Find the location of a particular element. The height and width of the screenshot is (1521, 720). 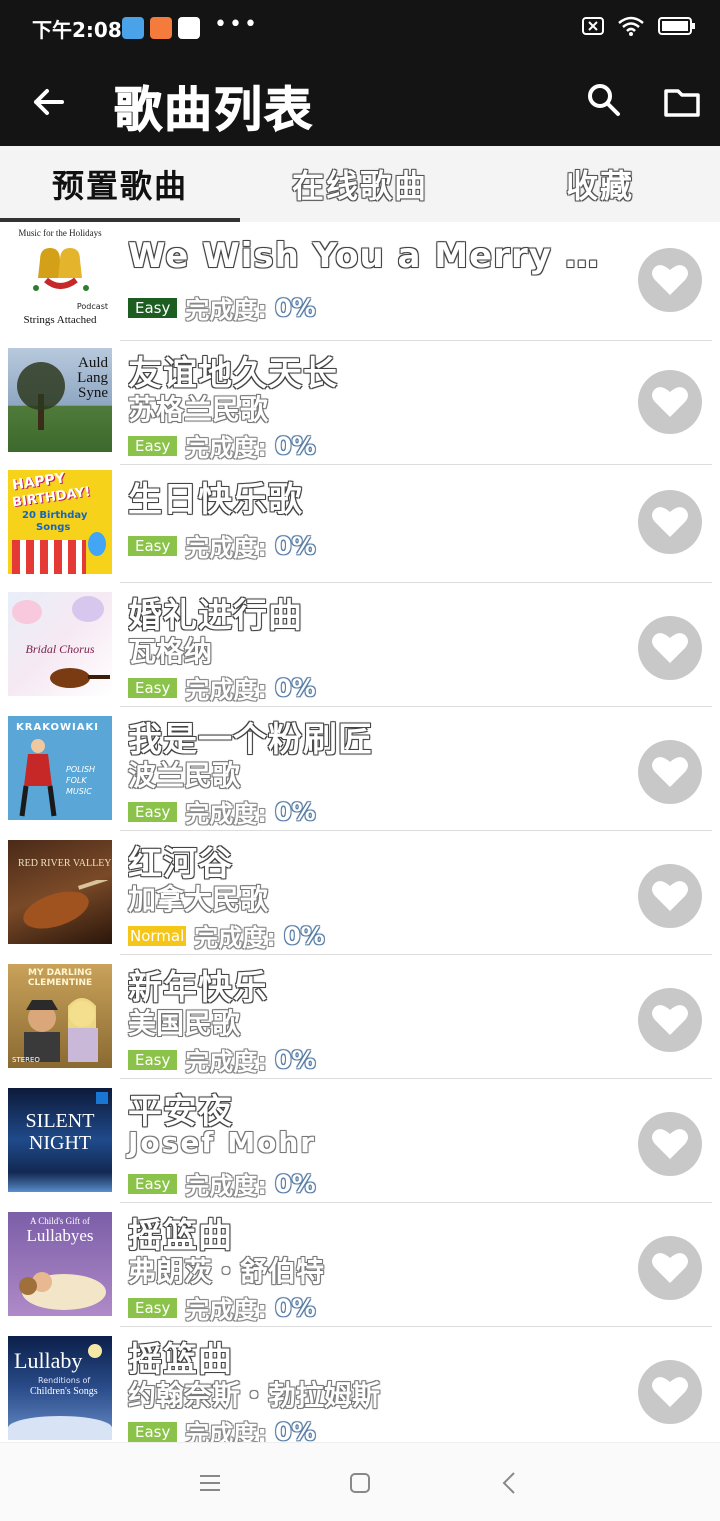

wifi-icon is located at coordinates (631, 26).